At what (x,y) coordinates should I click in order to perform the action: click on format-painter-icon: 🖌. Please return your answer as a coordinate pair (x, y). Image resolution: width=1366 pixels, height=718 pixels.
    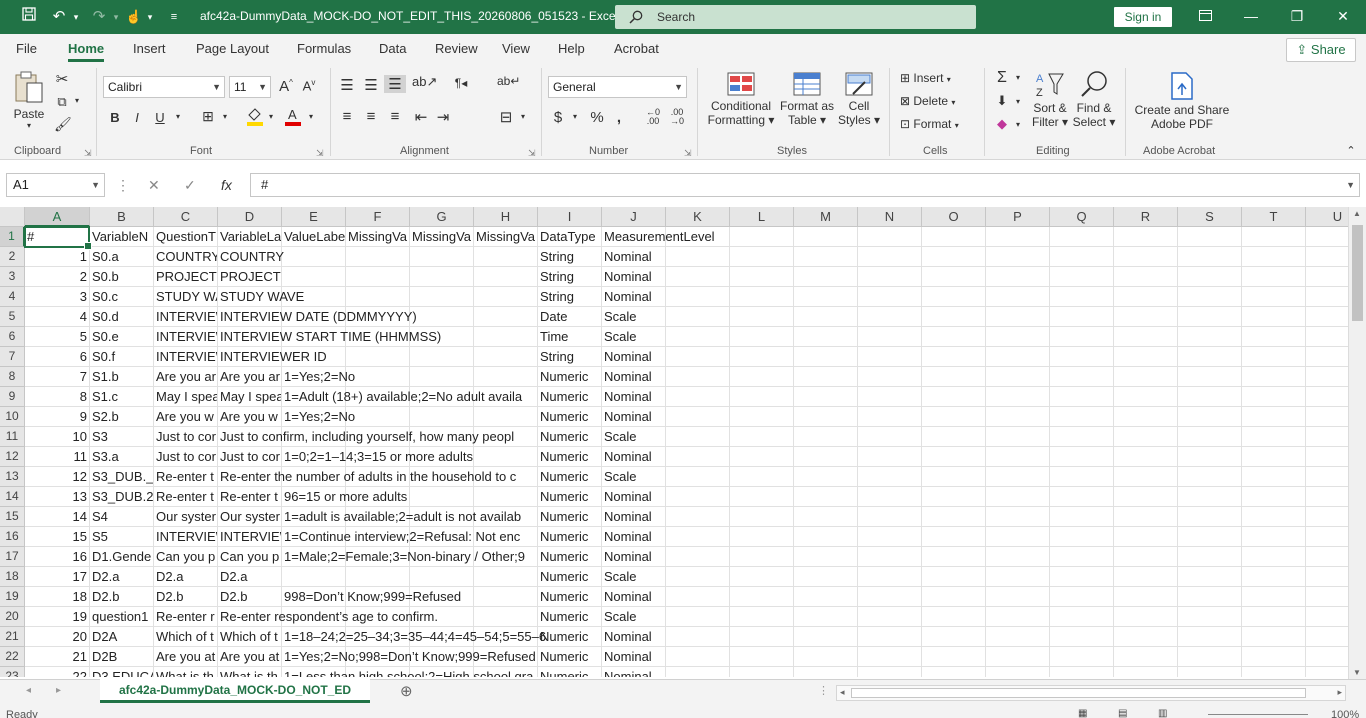
    Looking at the image, I should click on (63, 124).